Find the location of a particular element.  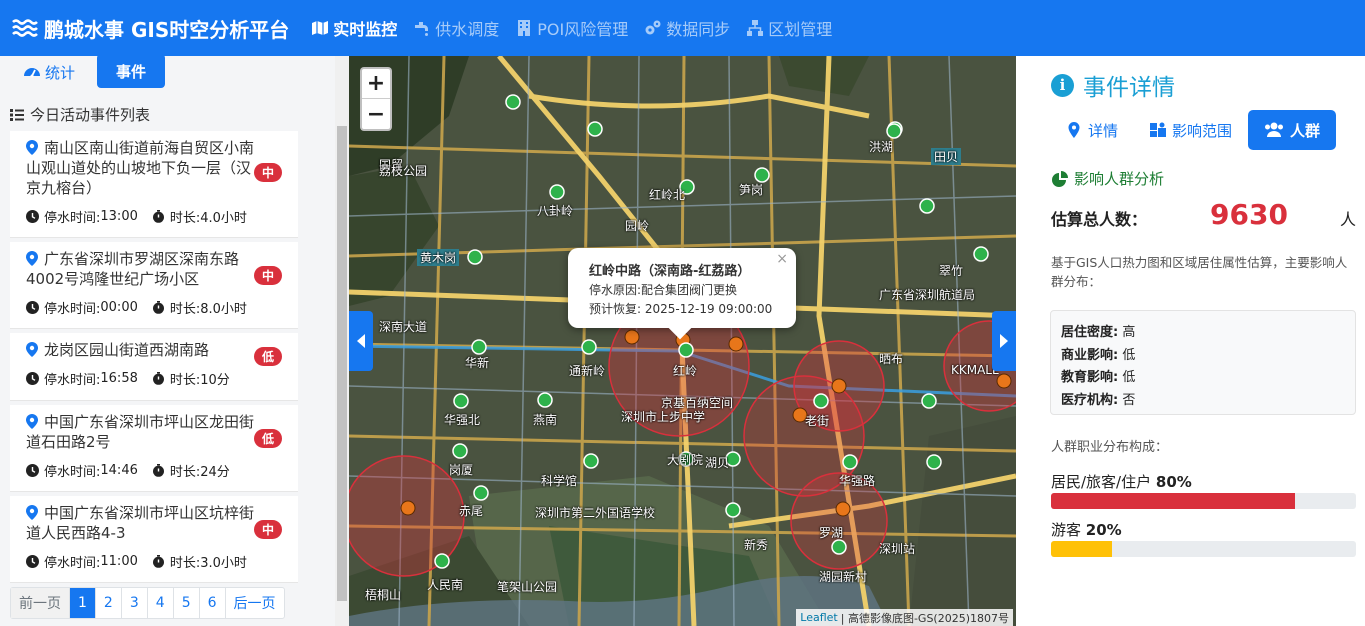

tab-population: 人群 is located at coordinates (1292, 130).